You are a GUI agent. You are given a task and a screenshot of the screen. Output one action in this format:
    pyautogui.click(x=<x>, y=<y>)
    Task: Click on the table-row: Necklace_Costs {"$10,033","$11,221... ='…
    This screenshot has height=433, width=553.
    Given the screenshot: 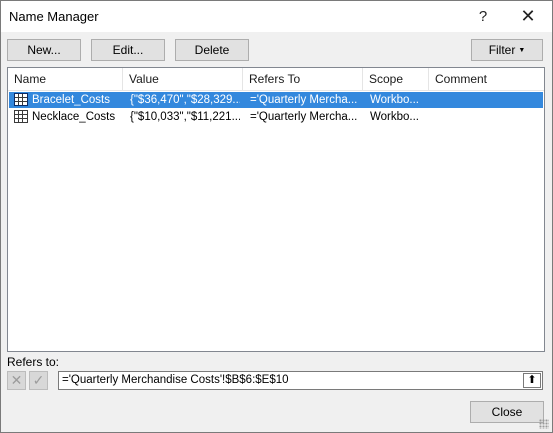 What is the action you would take?
    pyautogui.click(x=276, y=117)
    